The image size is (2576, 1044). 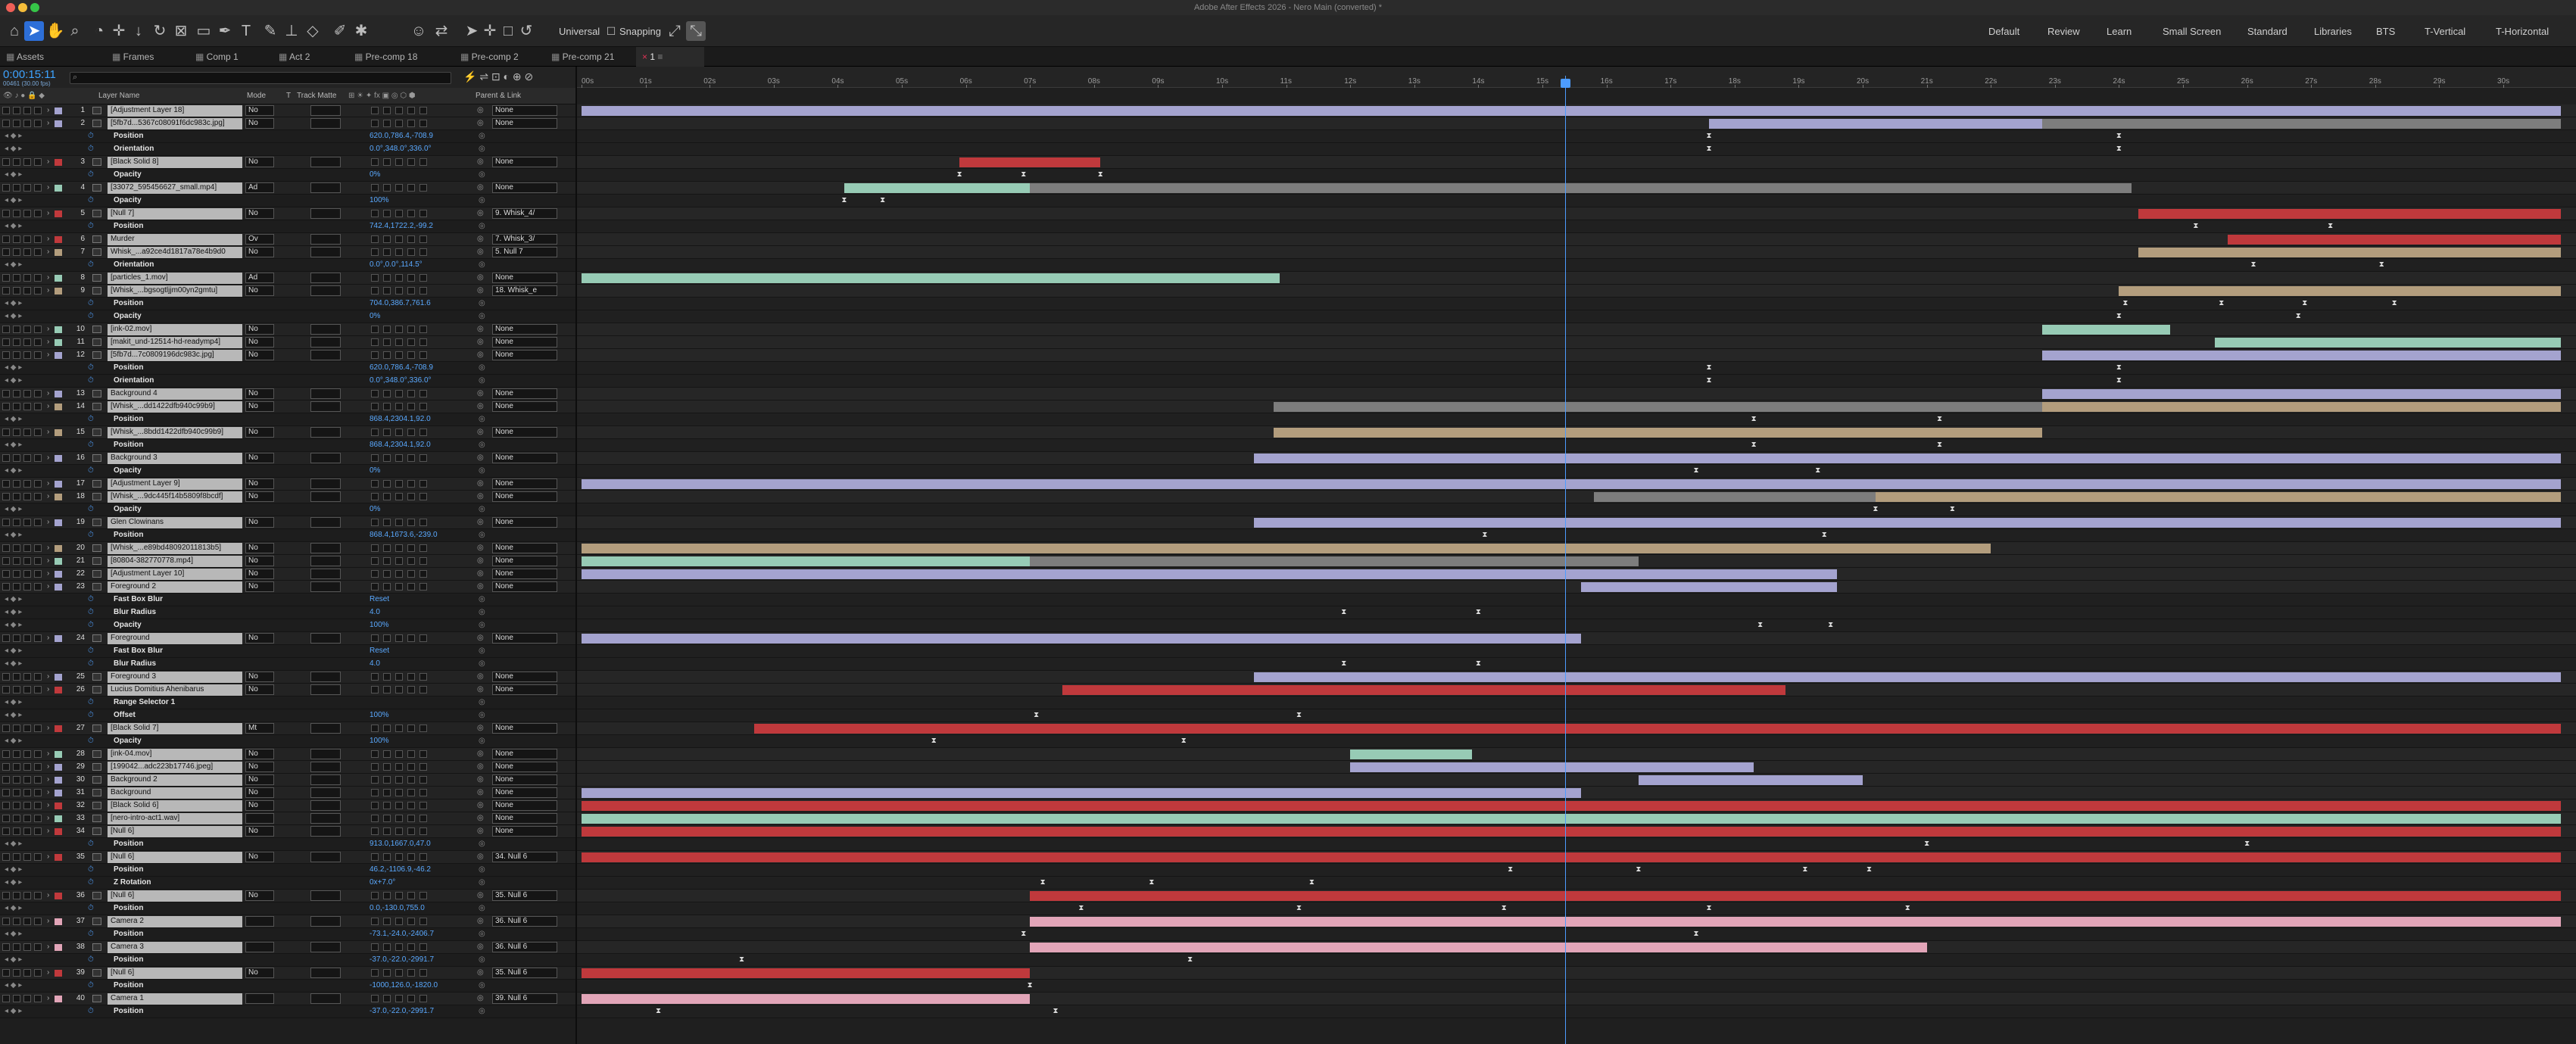 I want to click on stopwatch-icon: ⏱, so click(x=91, y=419).